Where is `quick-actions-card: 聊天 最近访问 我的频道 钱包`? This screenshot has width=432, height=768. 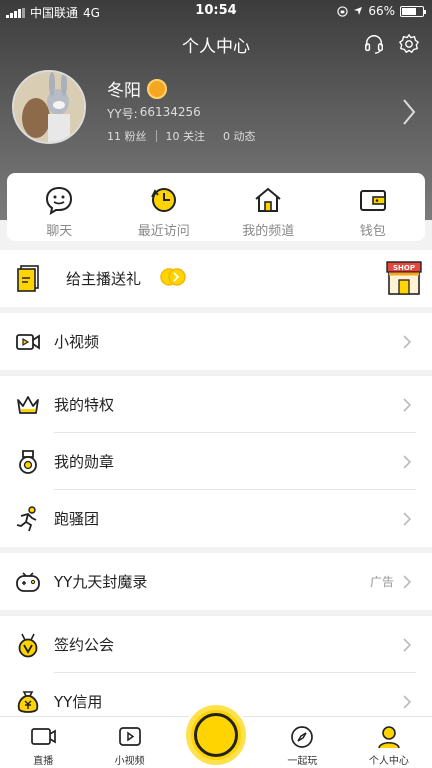
quick-actions-card: 聊天 最近访问 我的频道 钱包 is located at coordinates (216, 207).